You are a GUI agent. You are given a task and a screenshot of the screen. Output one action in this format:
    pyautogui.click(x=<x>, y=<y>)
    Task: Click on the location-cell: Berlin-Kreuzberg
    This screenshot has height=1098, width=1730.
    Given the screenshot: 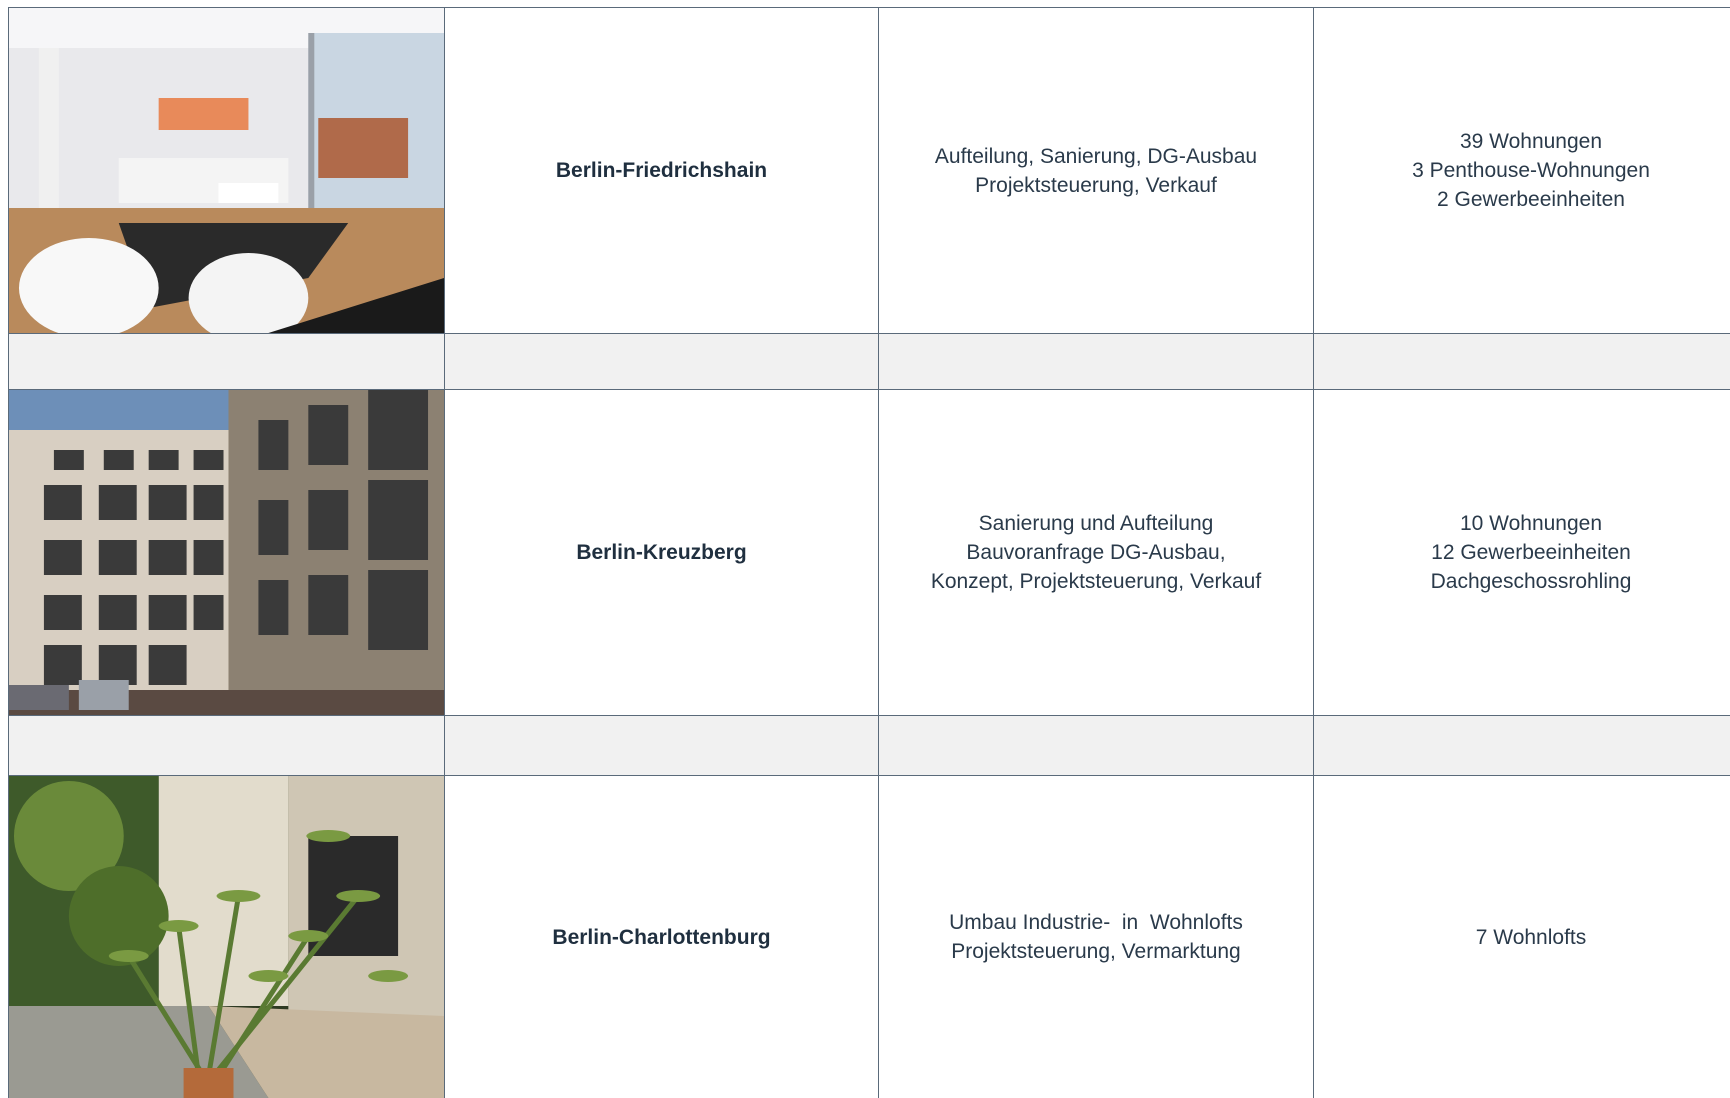 What is the action you would take?
    pyautogui.click(x=661, y=552)
    